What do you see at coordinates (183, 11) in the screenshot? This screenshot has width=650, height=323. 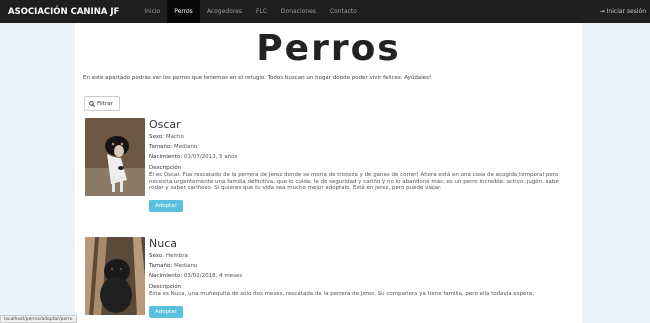 I see `nav-item-perros: Perros` at bounding box center [183, 11].